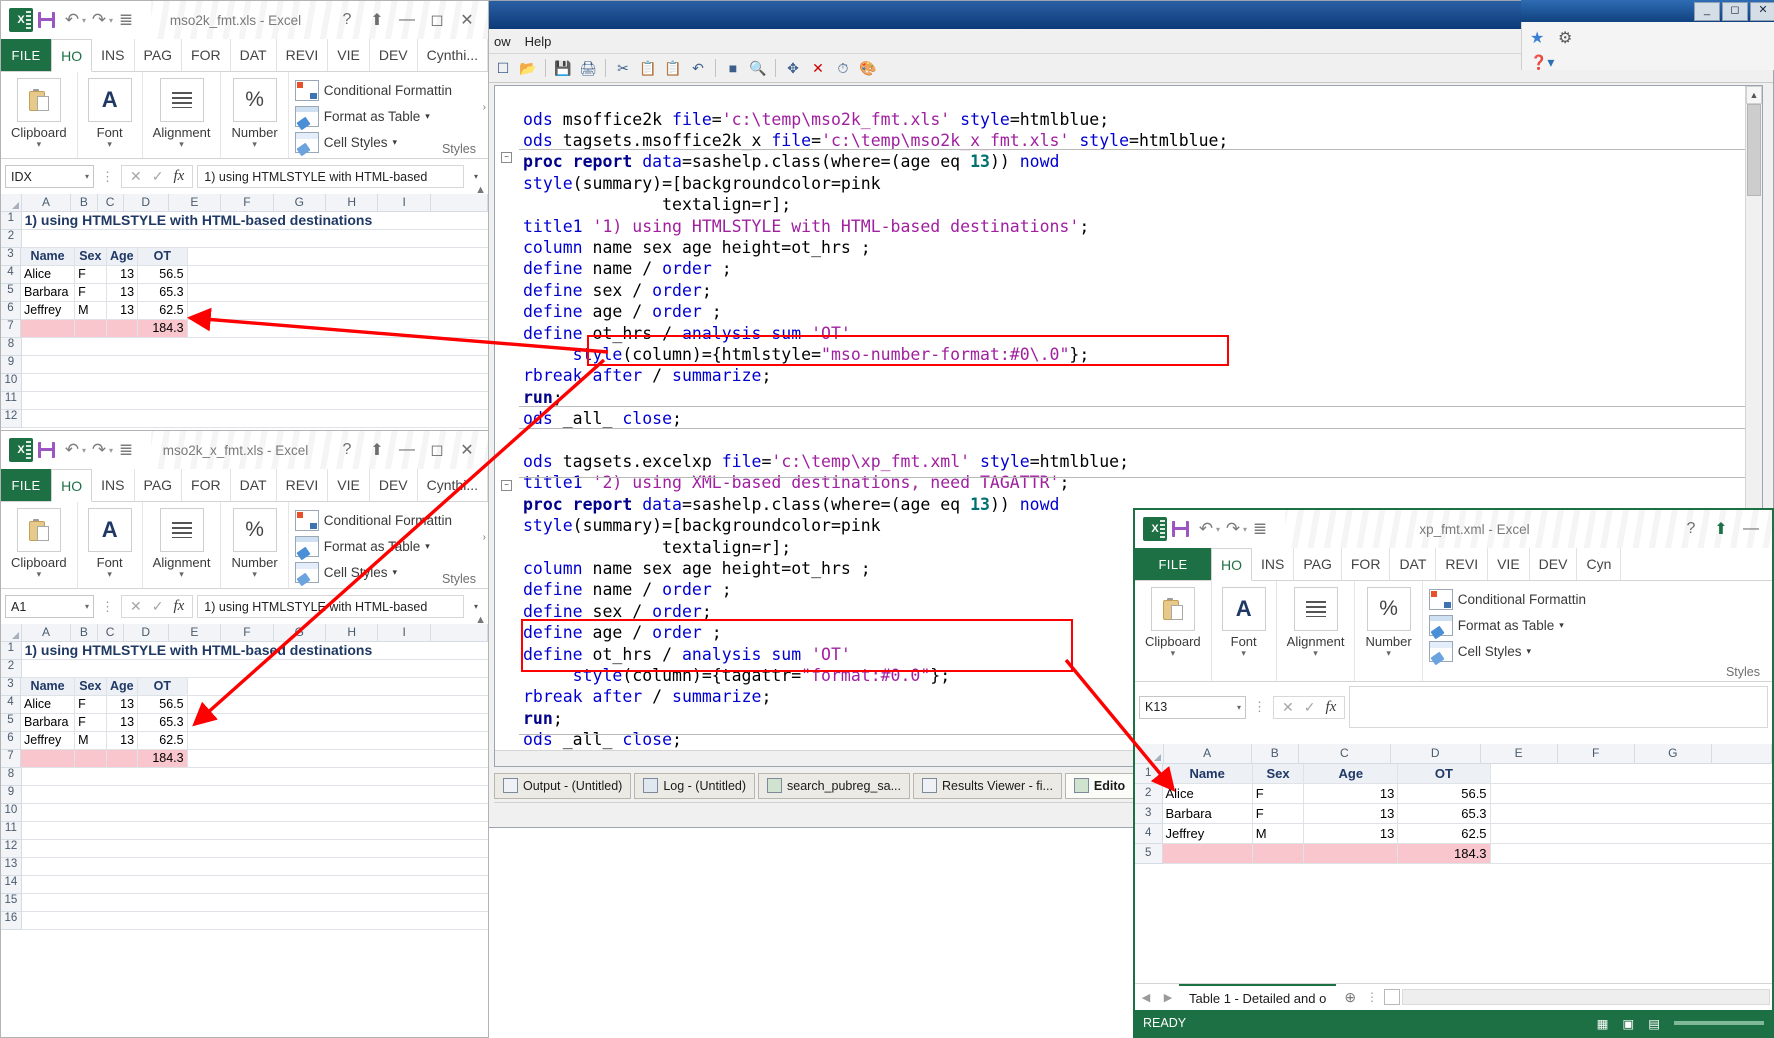 Image resolution: width=1774 pixels, height=1038 pixels. Describe the element at coordinates (1453, 834) in the screenshot. I see `table-row: 4 Jeffrey M 13 62.5` at that location.